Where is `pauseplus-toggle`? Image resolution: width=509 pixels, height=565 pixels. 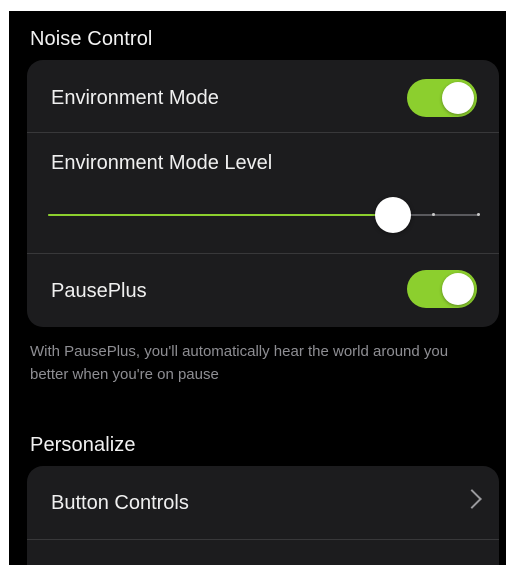
pauseplus-toggle is located at coordinates (442, 289).